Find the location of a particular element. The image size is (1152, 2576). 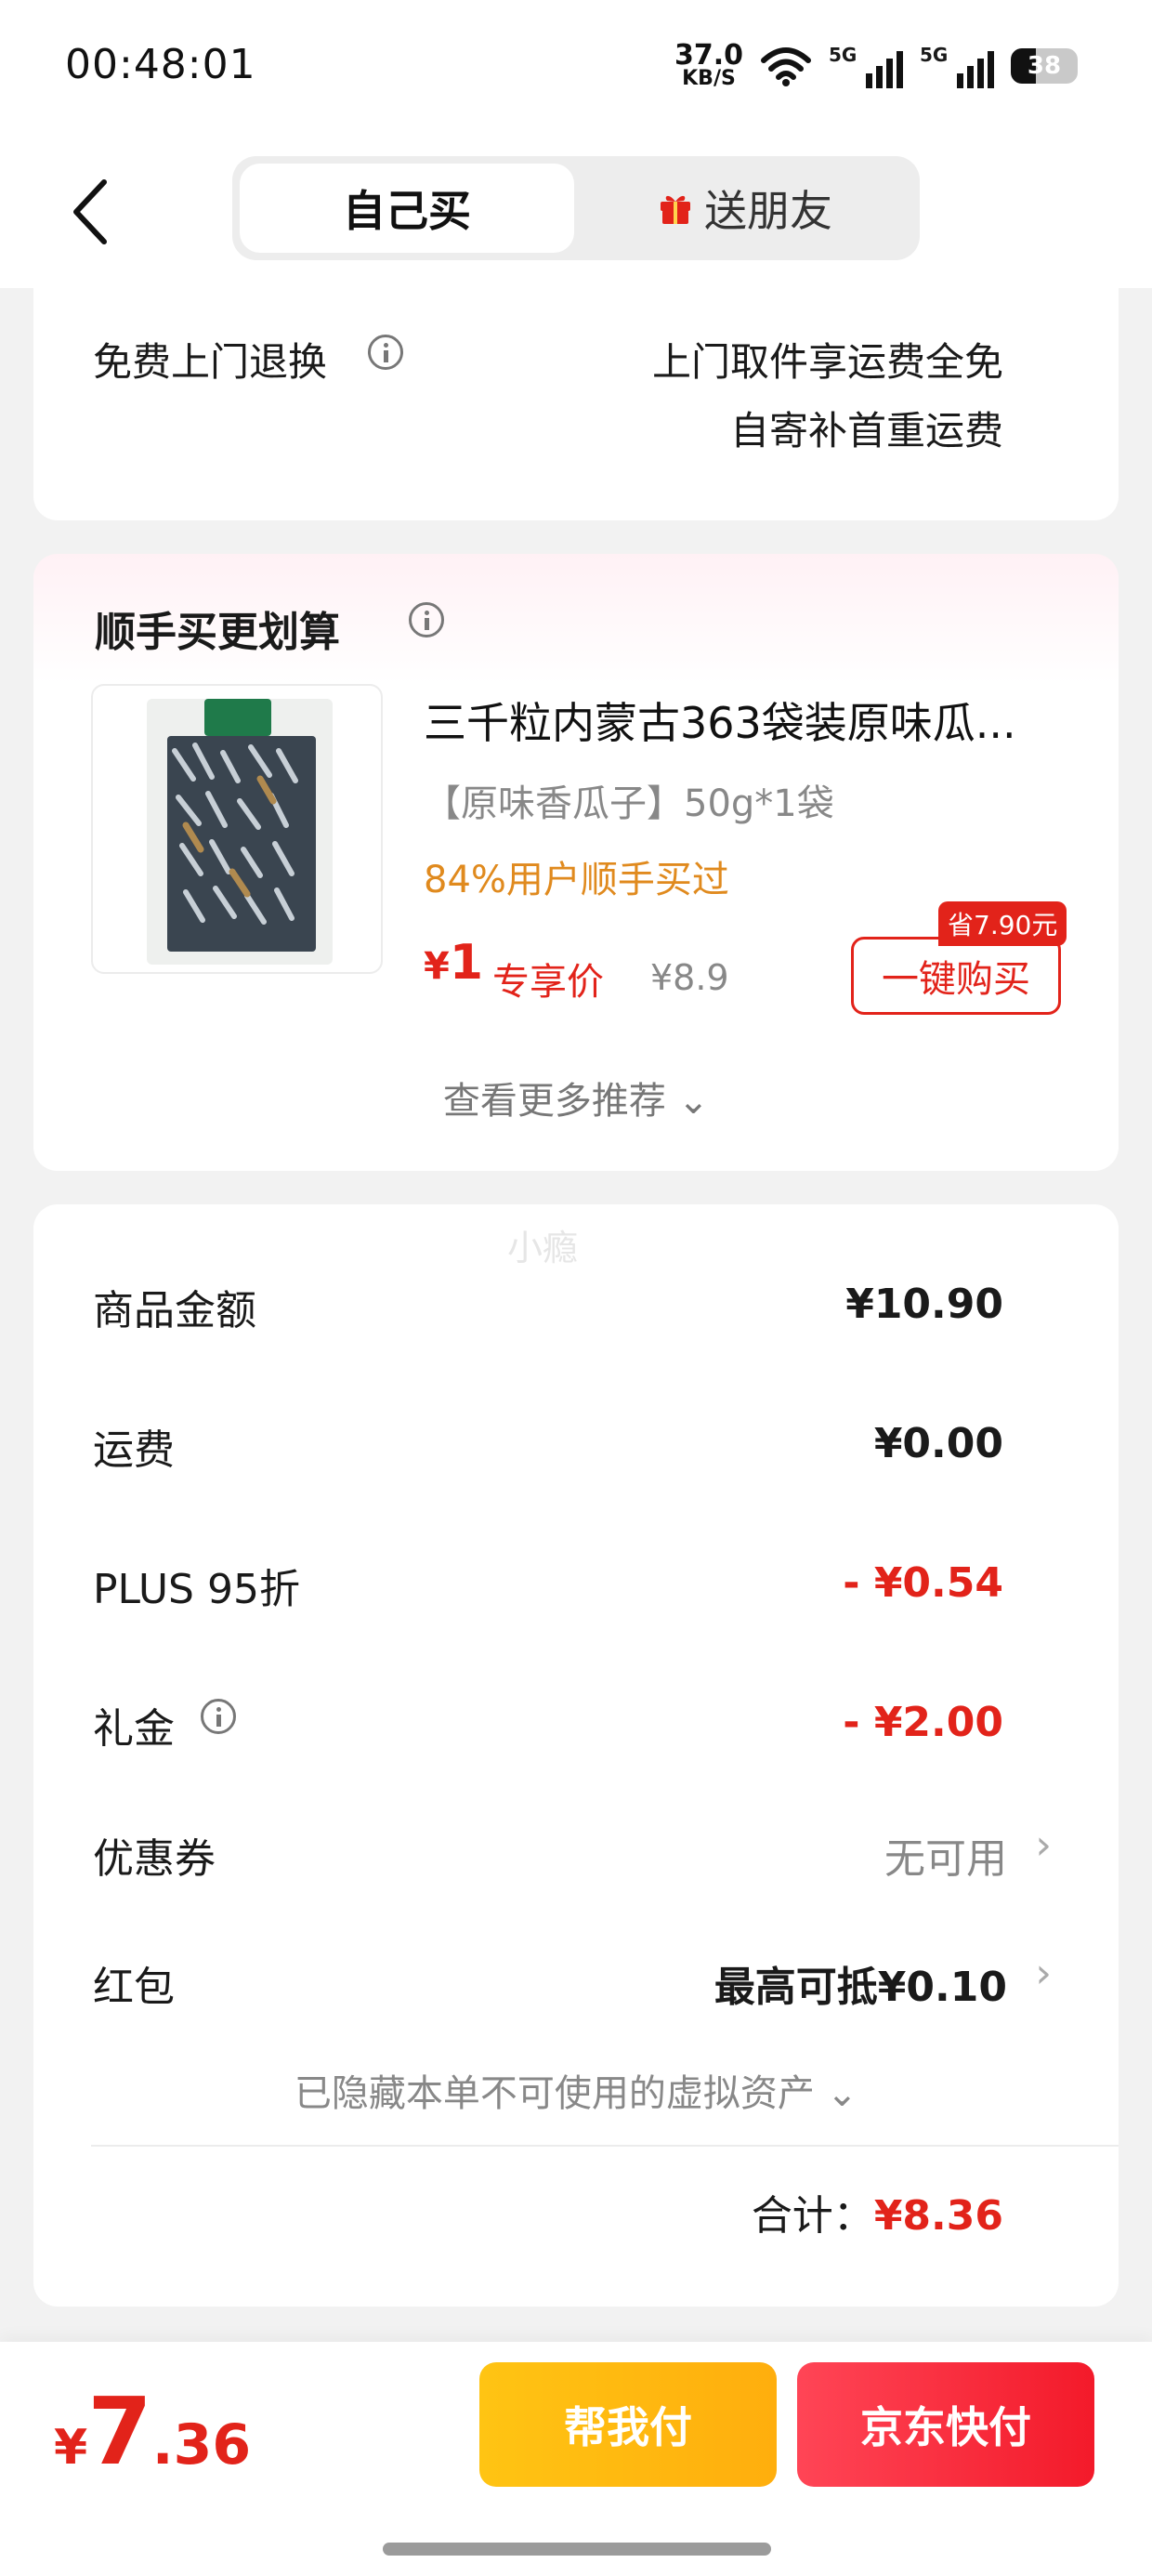

tab-send-to-friend: 送朋友 is located at coordinates (745, 208).